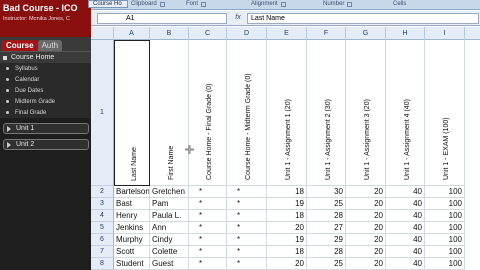  Describe the element at coordinates (132, 264) in the screenshot. I see `table-cell: Student` at that location.